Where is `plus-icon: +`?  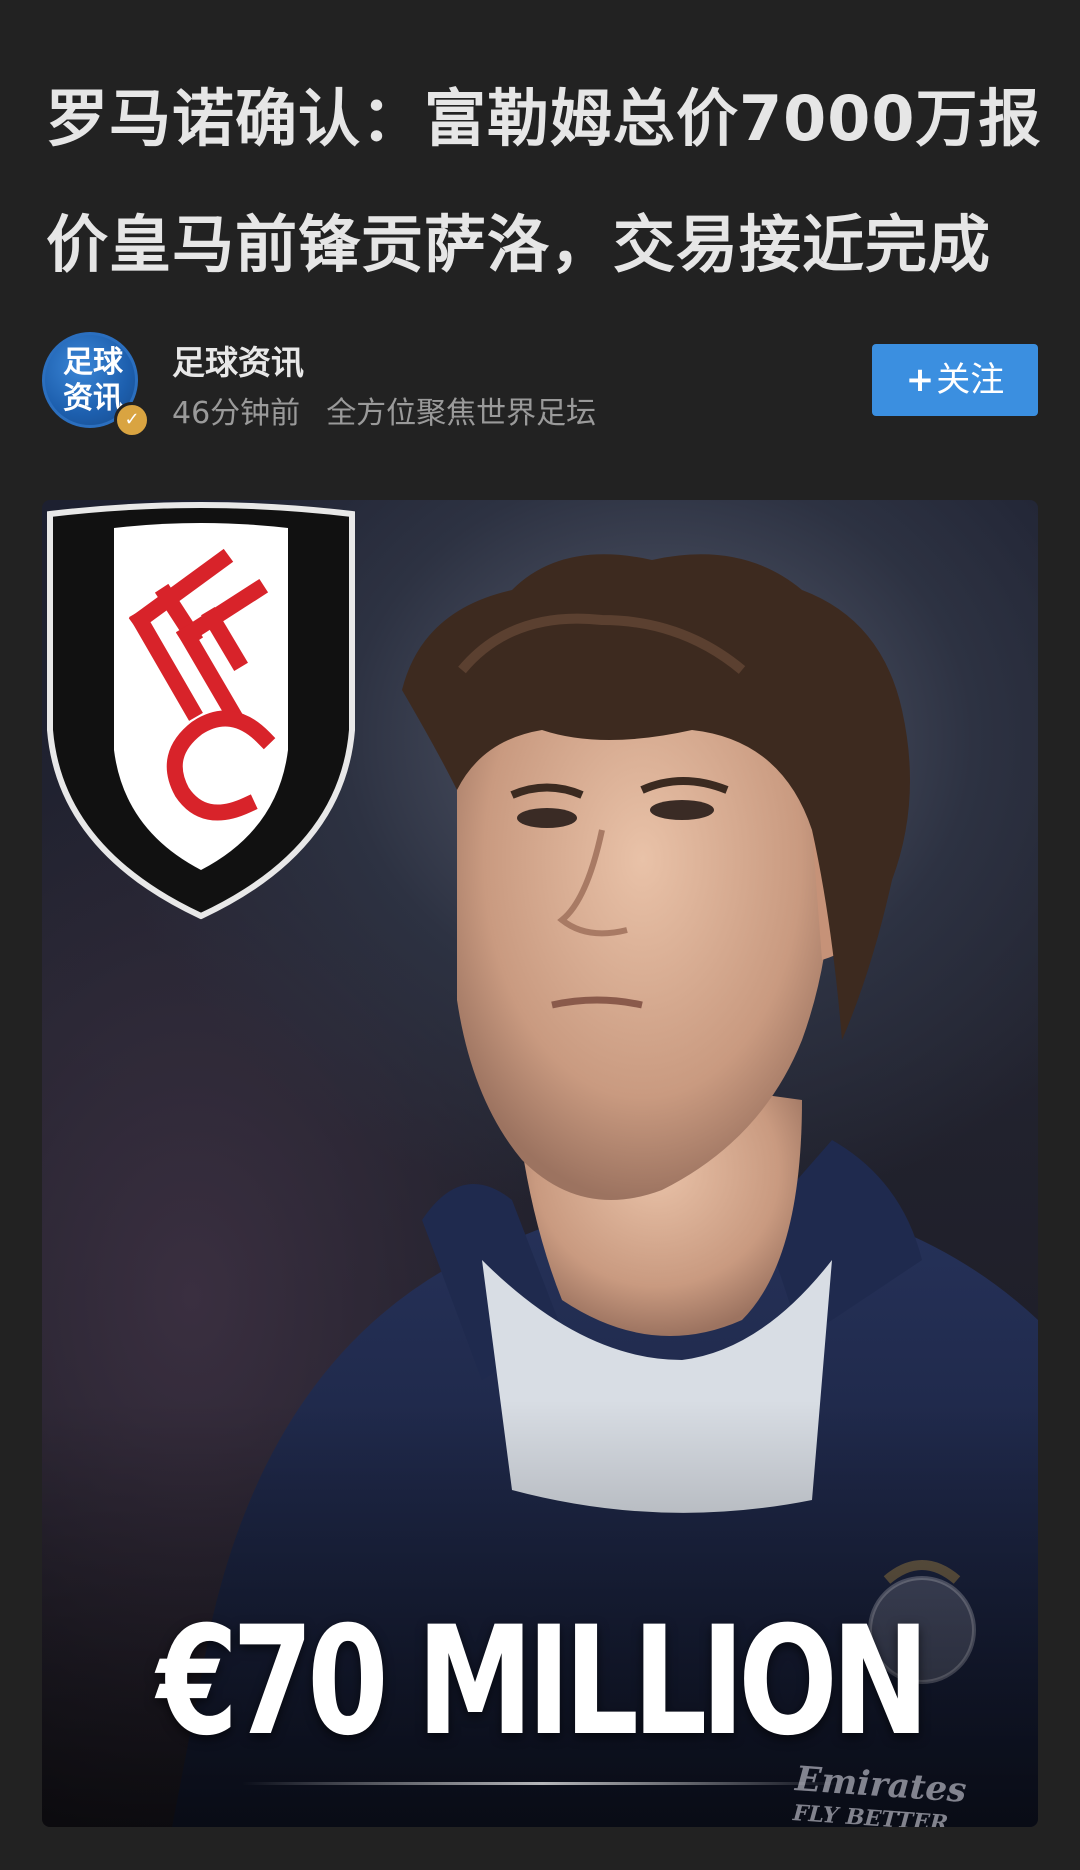
plus-icon: + is located at coordinates (920, 380).